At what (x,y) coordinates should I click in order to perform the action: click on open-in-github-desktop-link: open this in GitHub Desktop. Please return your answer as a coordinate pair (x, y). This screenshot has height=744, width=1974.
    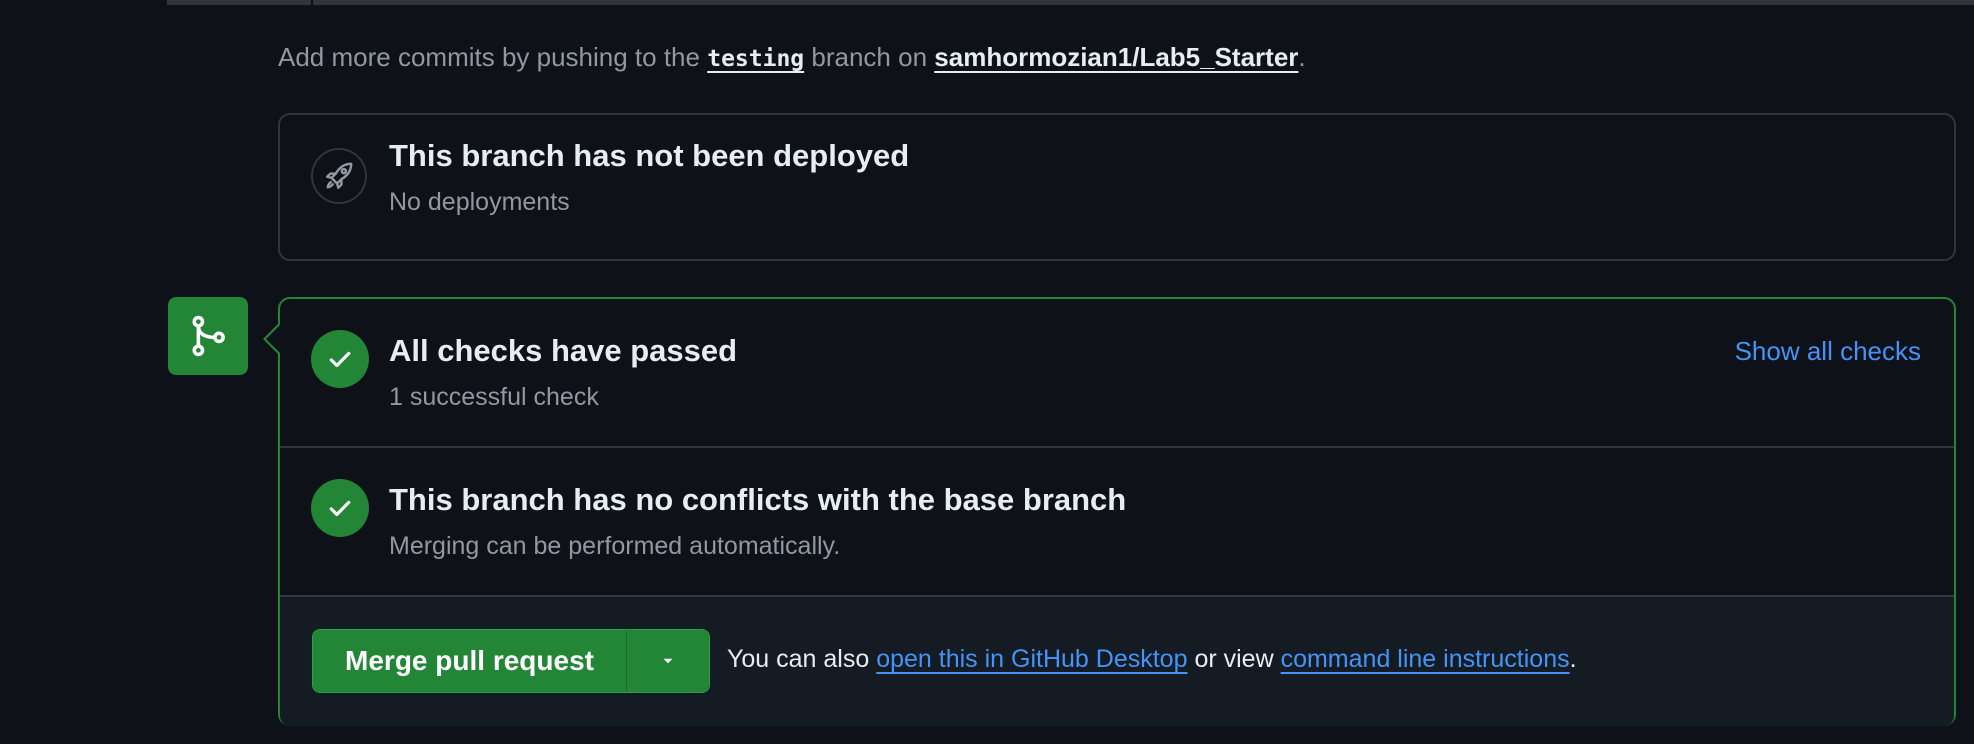
    Looking at the image, I should click on (1031, 659).